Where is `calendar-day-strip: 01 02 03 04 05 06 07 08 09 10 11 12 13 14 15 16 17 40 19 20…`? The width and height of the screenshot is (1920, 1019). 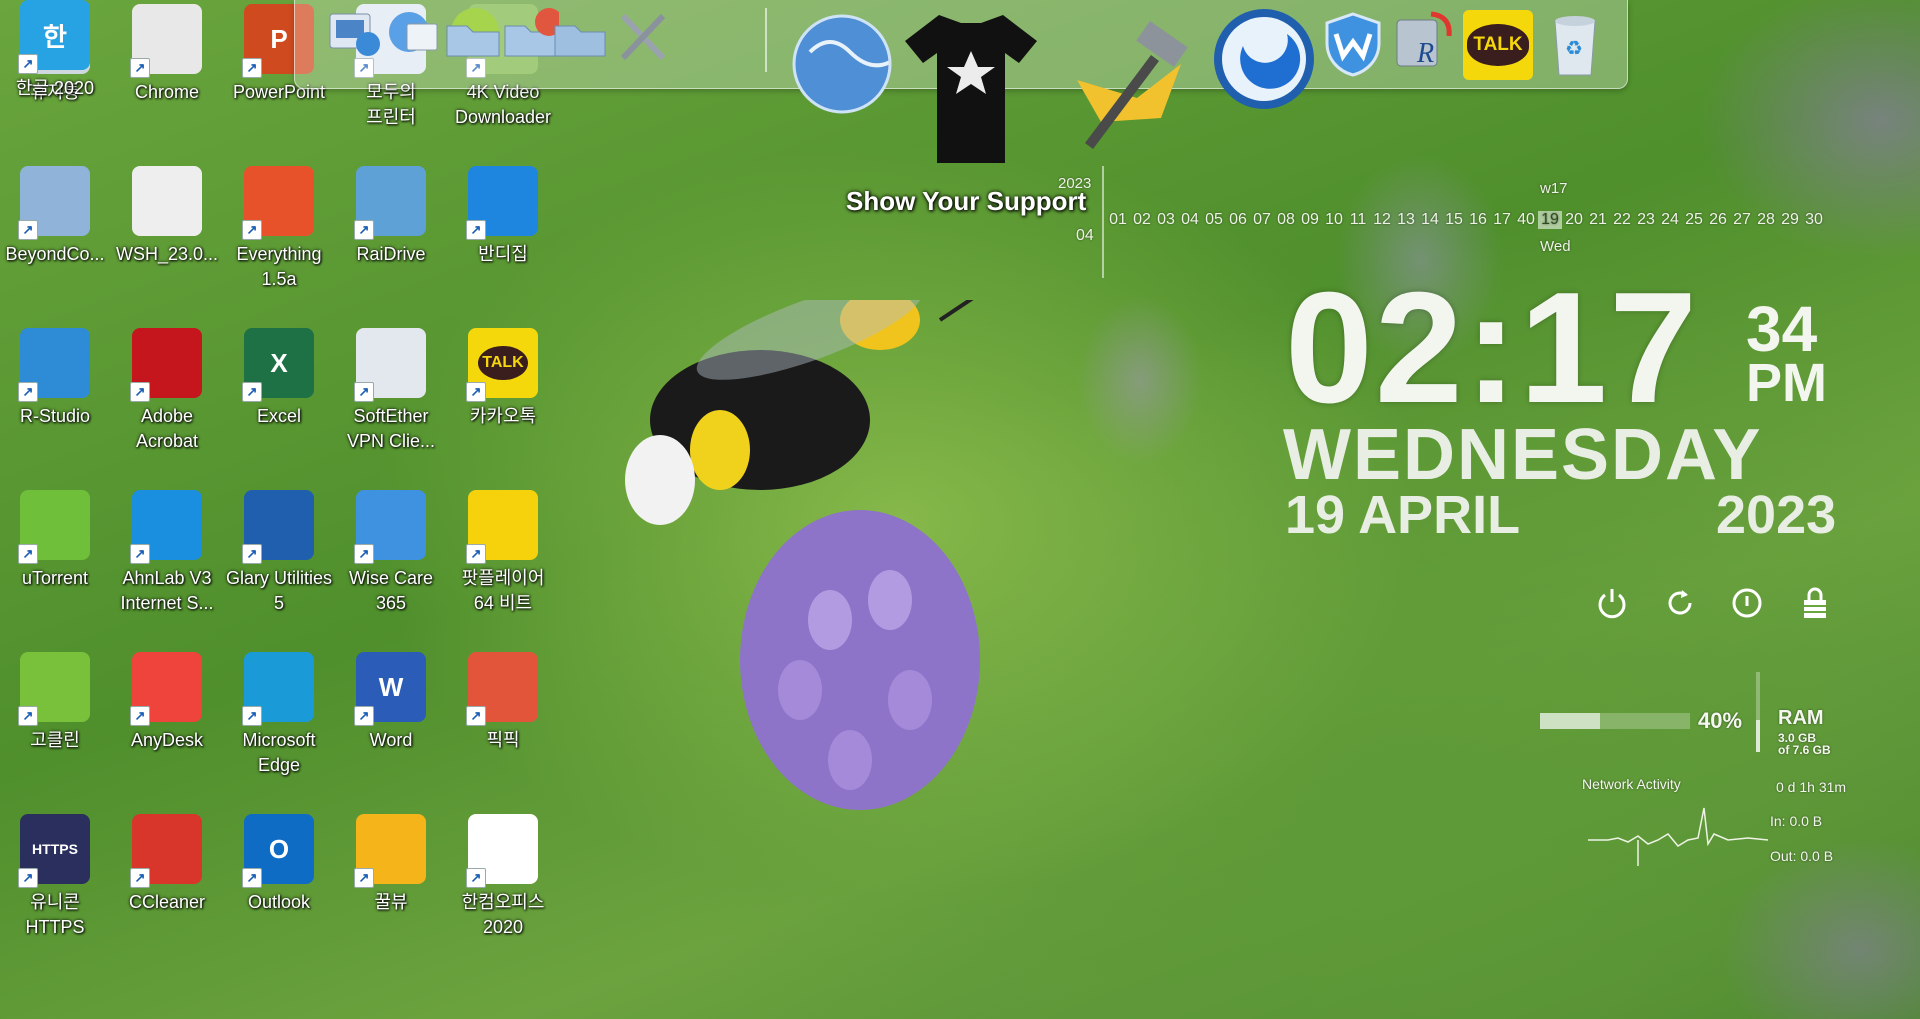 calendar-day-strip: 01 02 03 04 05 06 07 08 09 10 11 12 13 14 15 16 17 40 19 20… is located at coordinates (1466, 220).